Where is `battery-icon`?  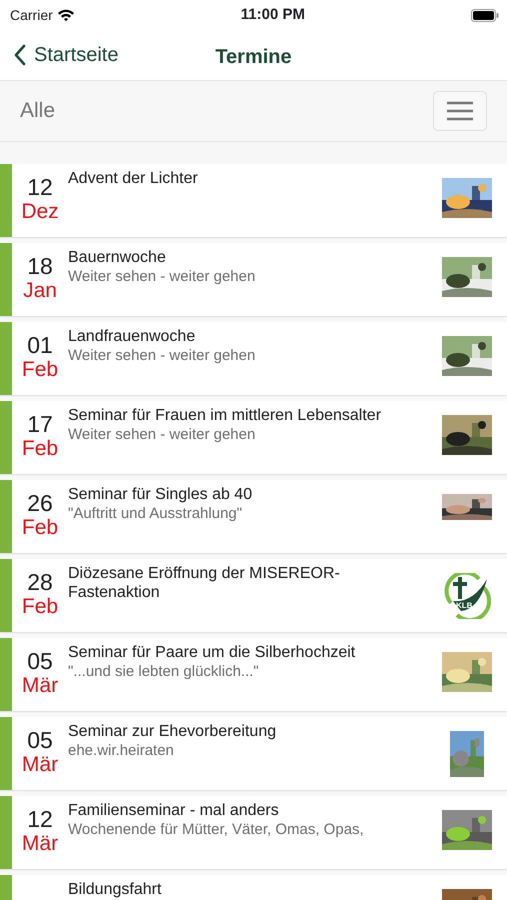 battery-icon is located at coordinates (485, 15).